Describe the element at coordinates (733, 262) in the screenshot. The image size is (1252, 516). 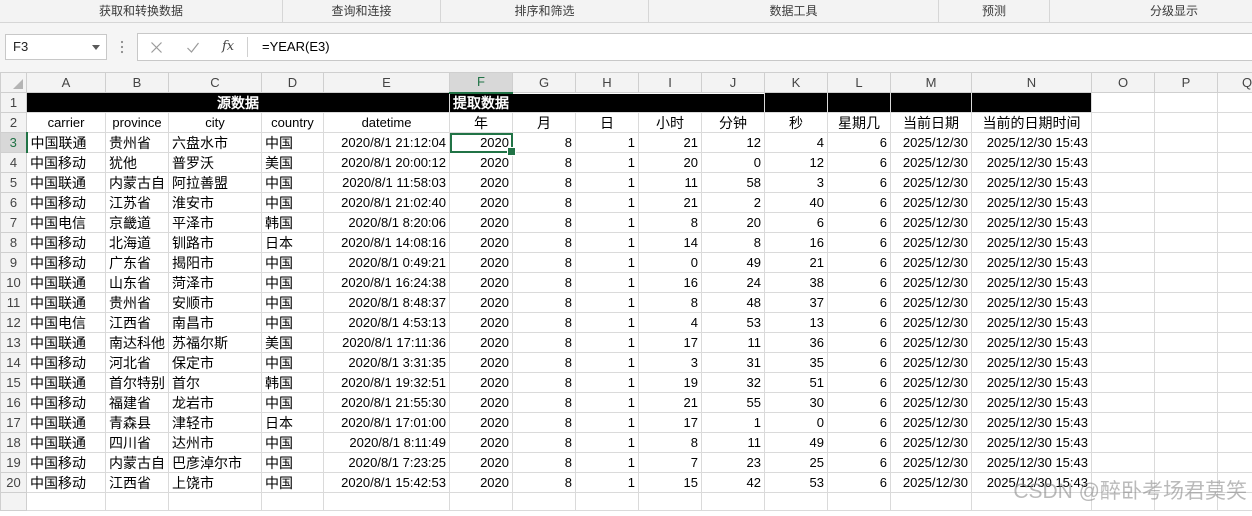
I see `cell-j9: 49` at that location.